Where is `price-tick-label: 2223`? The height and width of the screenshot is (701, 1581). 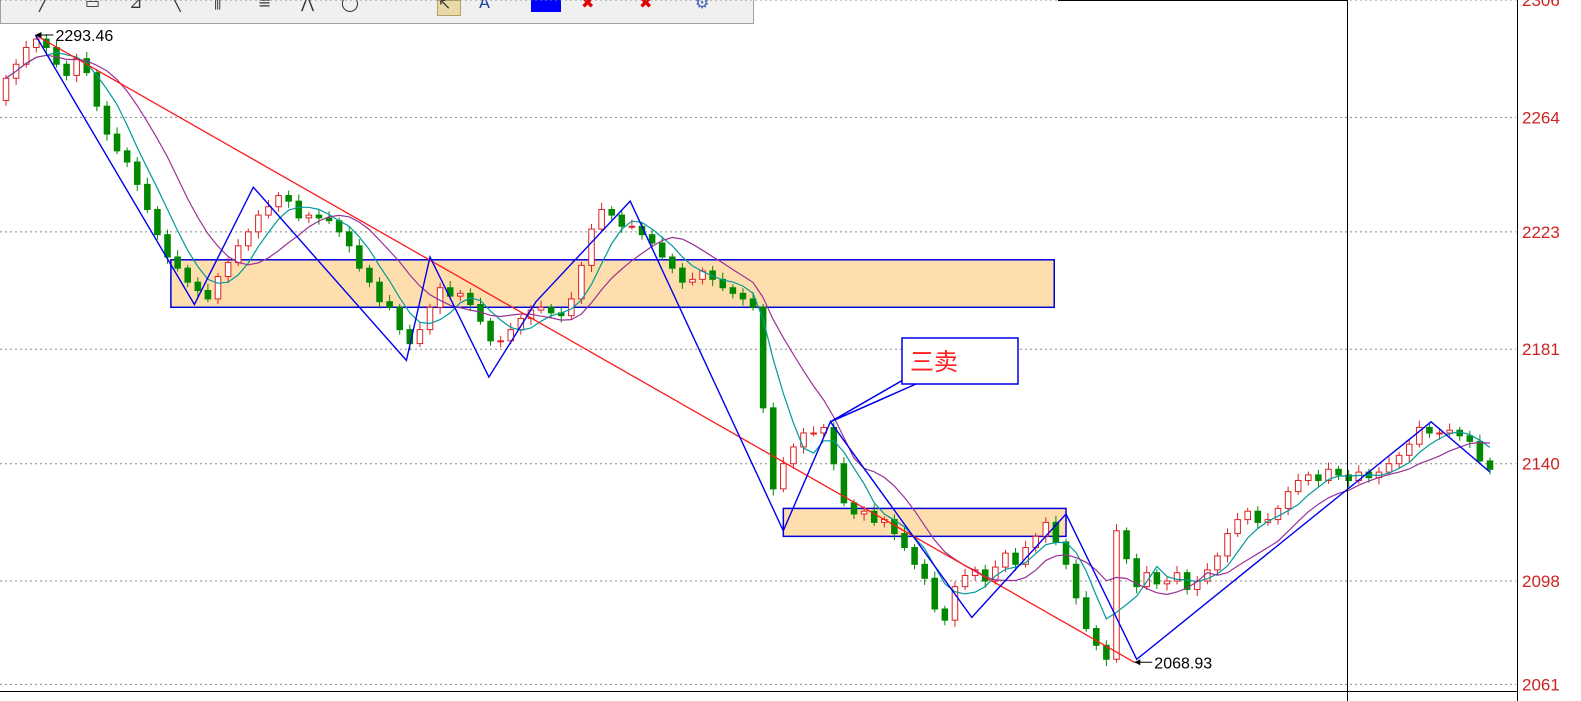
price-tick-label: 2223 is located at coordinates (1541, 232).